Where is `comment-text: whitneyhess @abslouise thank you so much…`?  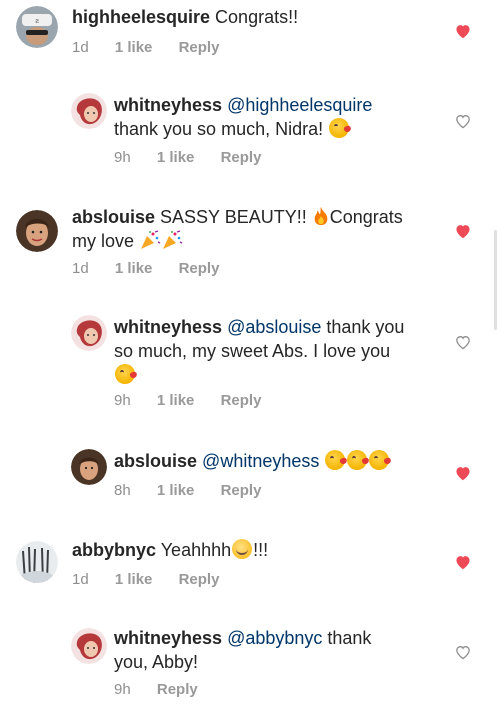
comment-text: whitneyhess @abslouise thank you so much… is located at coordinates (274, 351).